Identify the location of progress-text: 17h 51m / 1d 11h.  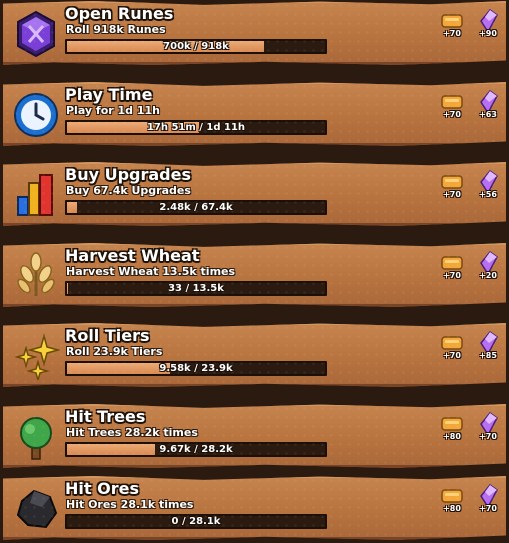
(196, 127).